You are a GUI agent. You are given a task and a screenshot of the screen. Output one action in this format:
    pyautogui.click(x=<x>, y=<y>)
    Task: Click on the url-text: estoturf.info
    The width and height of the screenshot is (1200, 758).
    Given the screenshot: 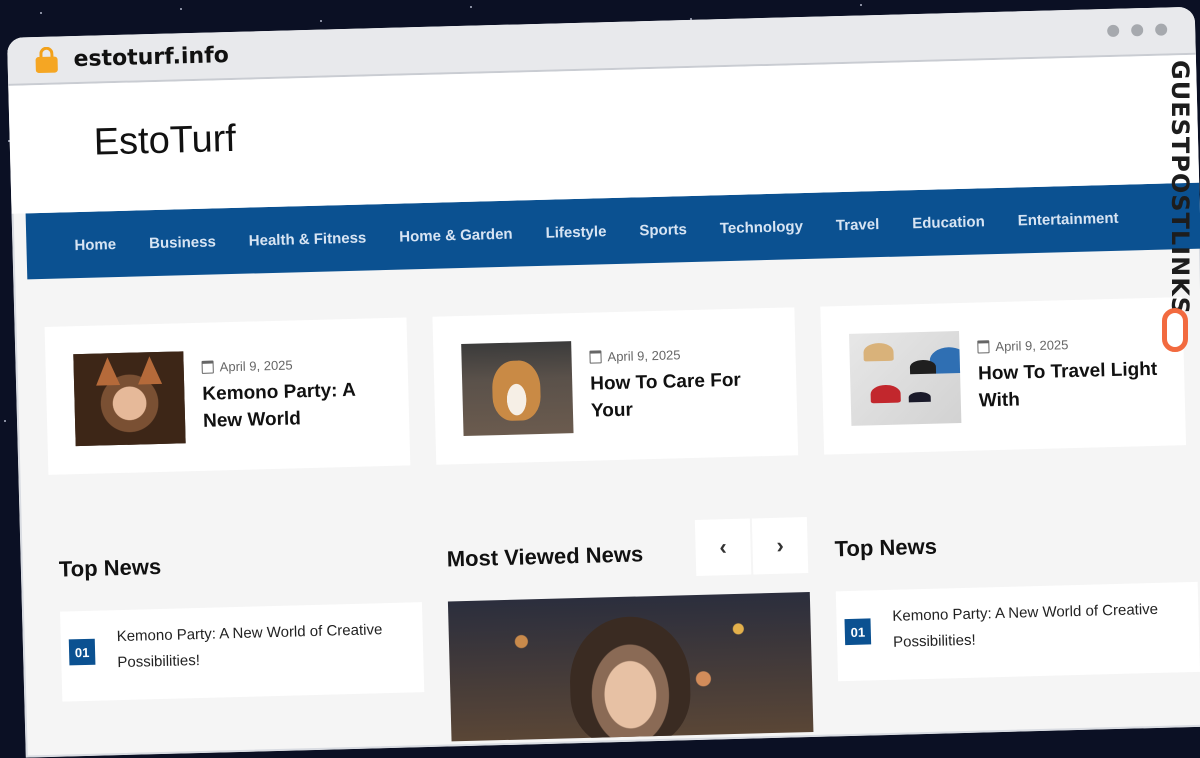 What is the action you would take?
    pyautogui.click(x=151, y=57)
    